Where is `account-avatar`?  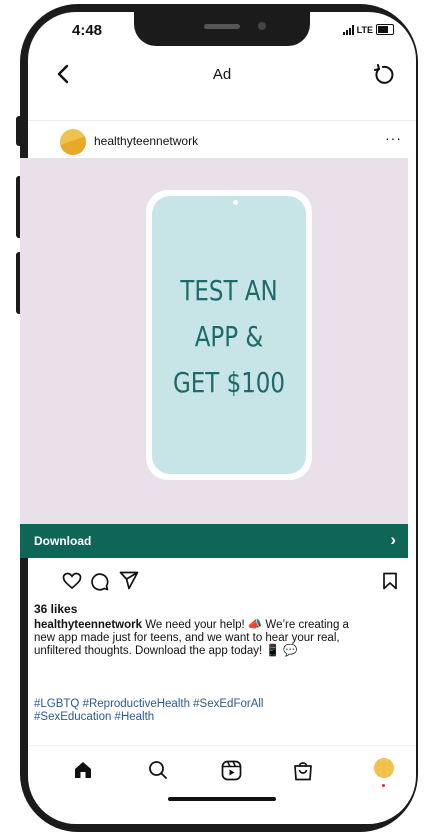 account-avatar is located at coordinates (73, 142).